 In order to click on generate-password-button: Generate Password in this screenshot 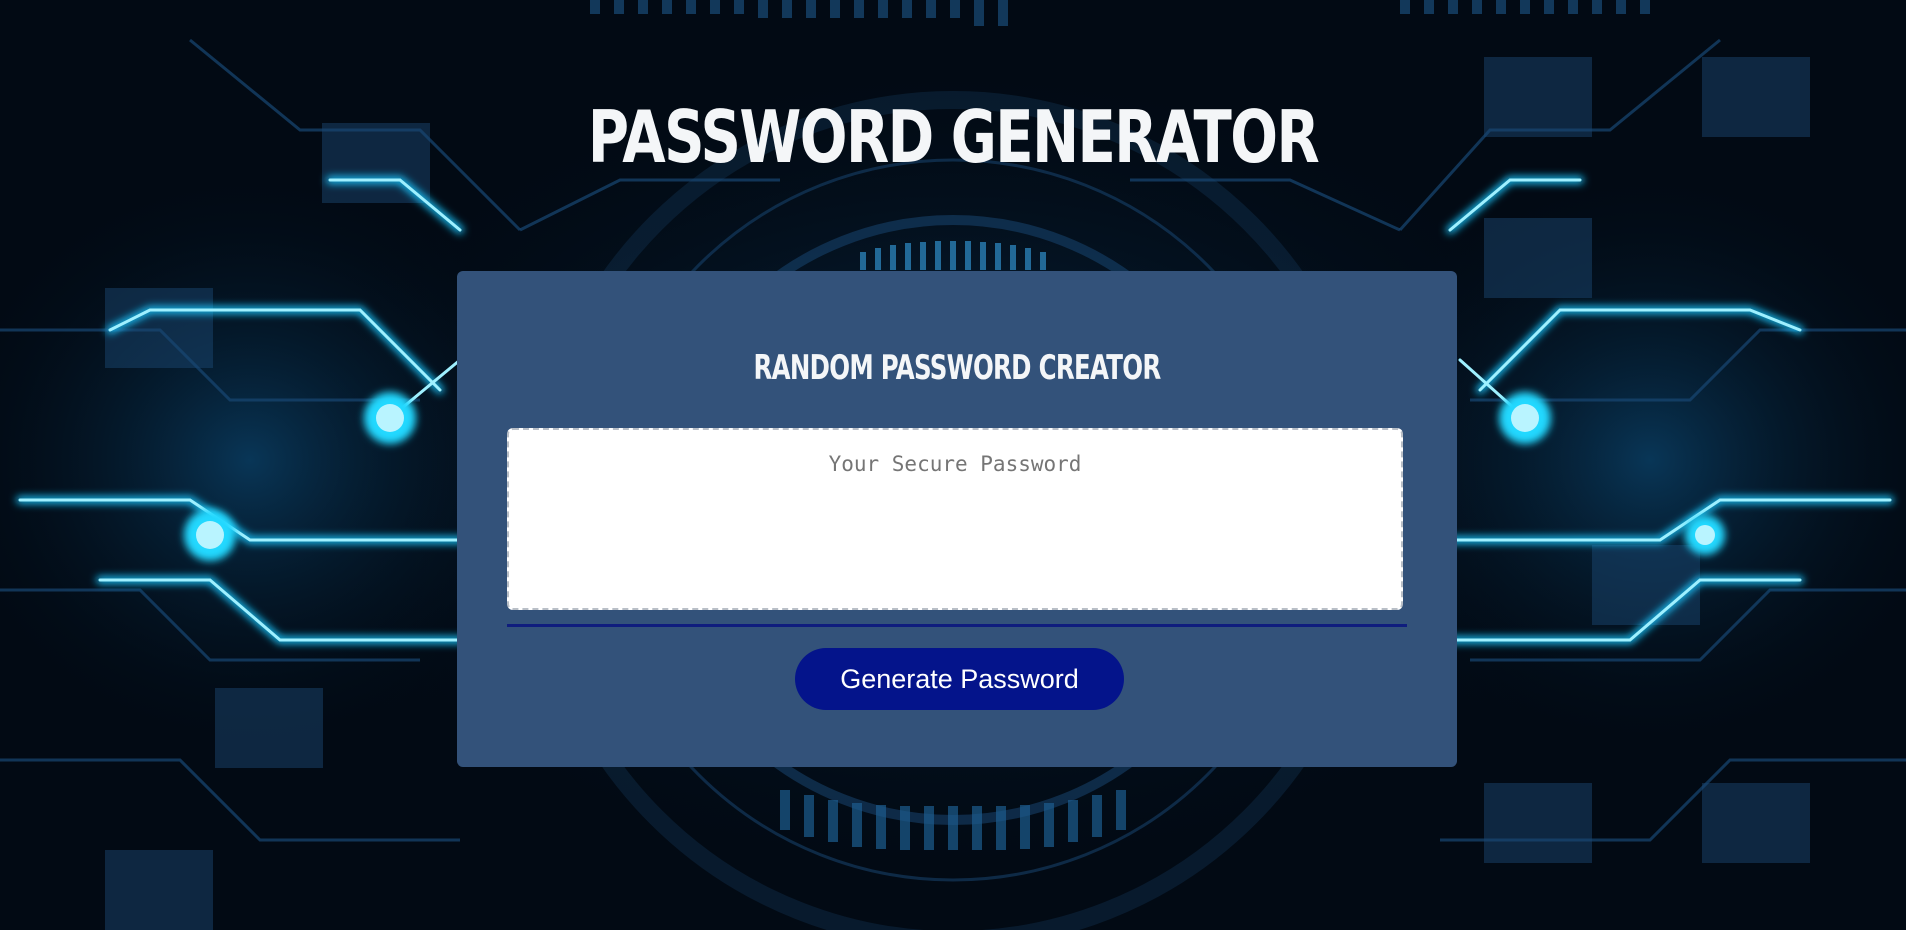, I will do `click(959, 679)`.